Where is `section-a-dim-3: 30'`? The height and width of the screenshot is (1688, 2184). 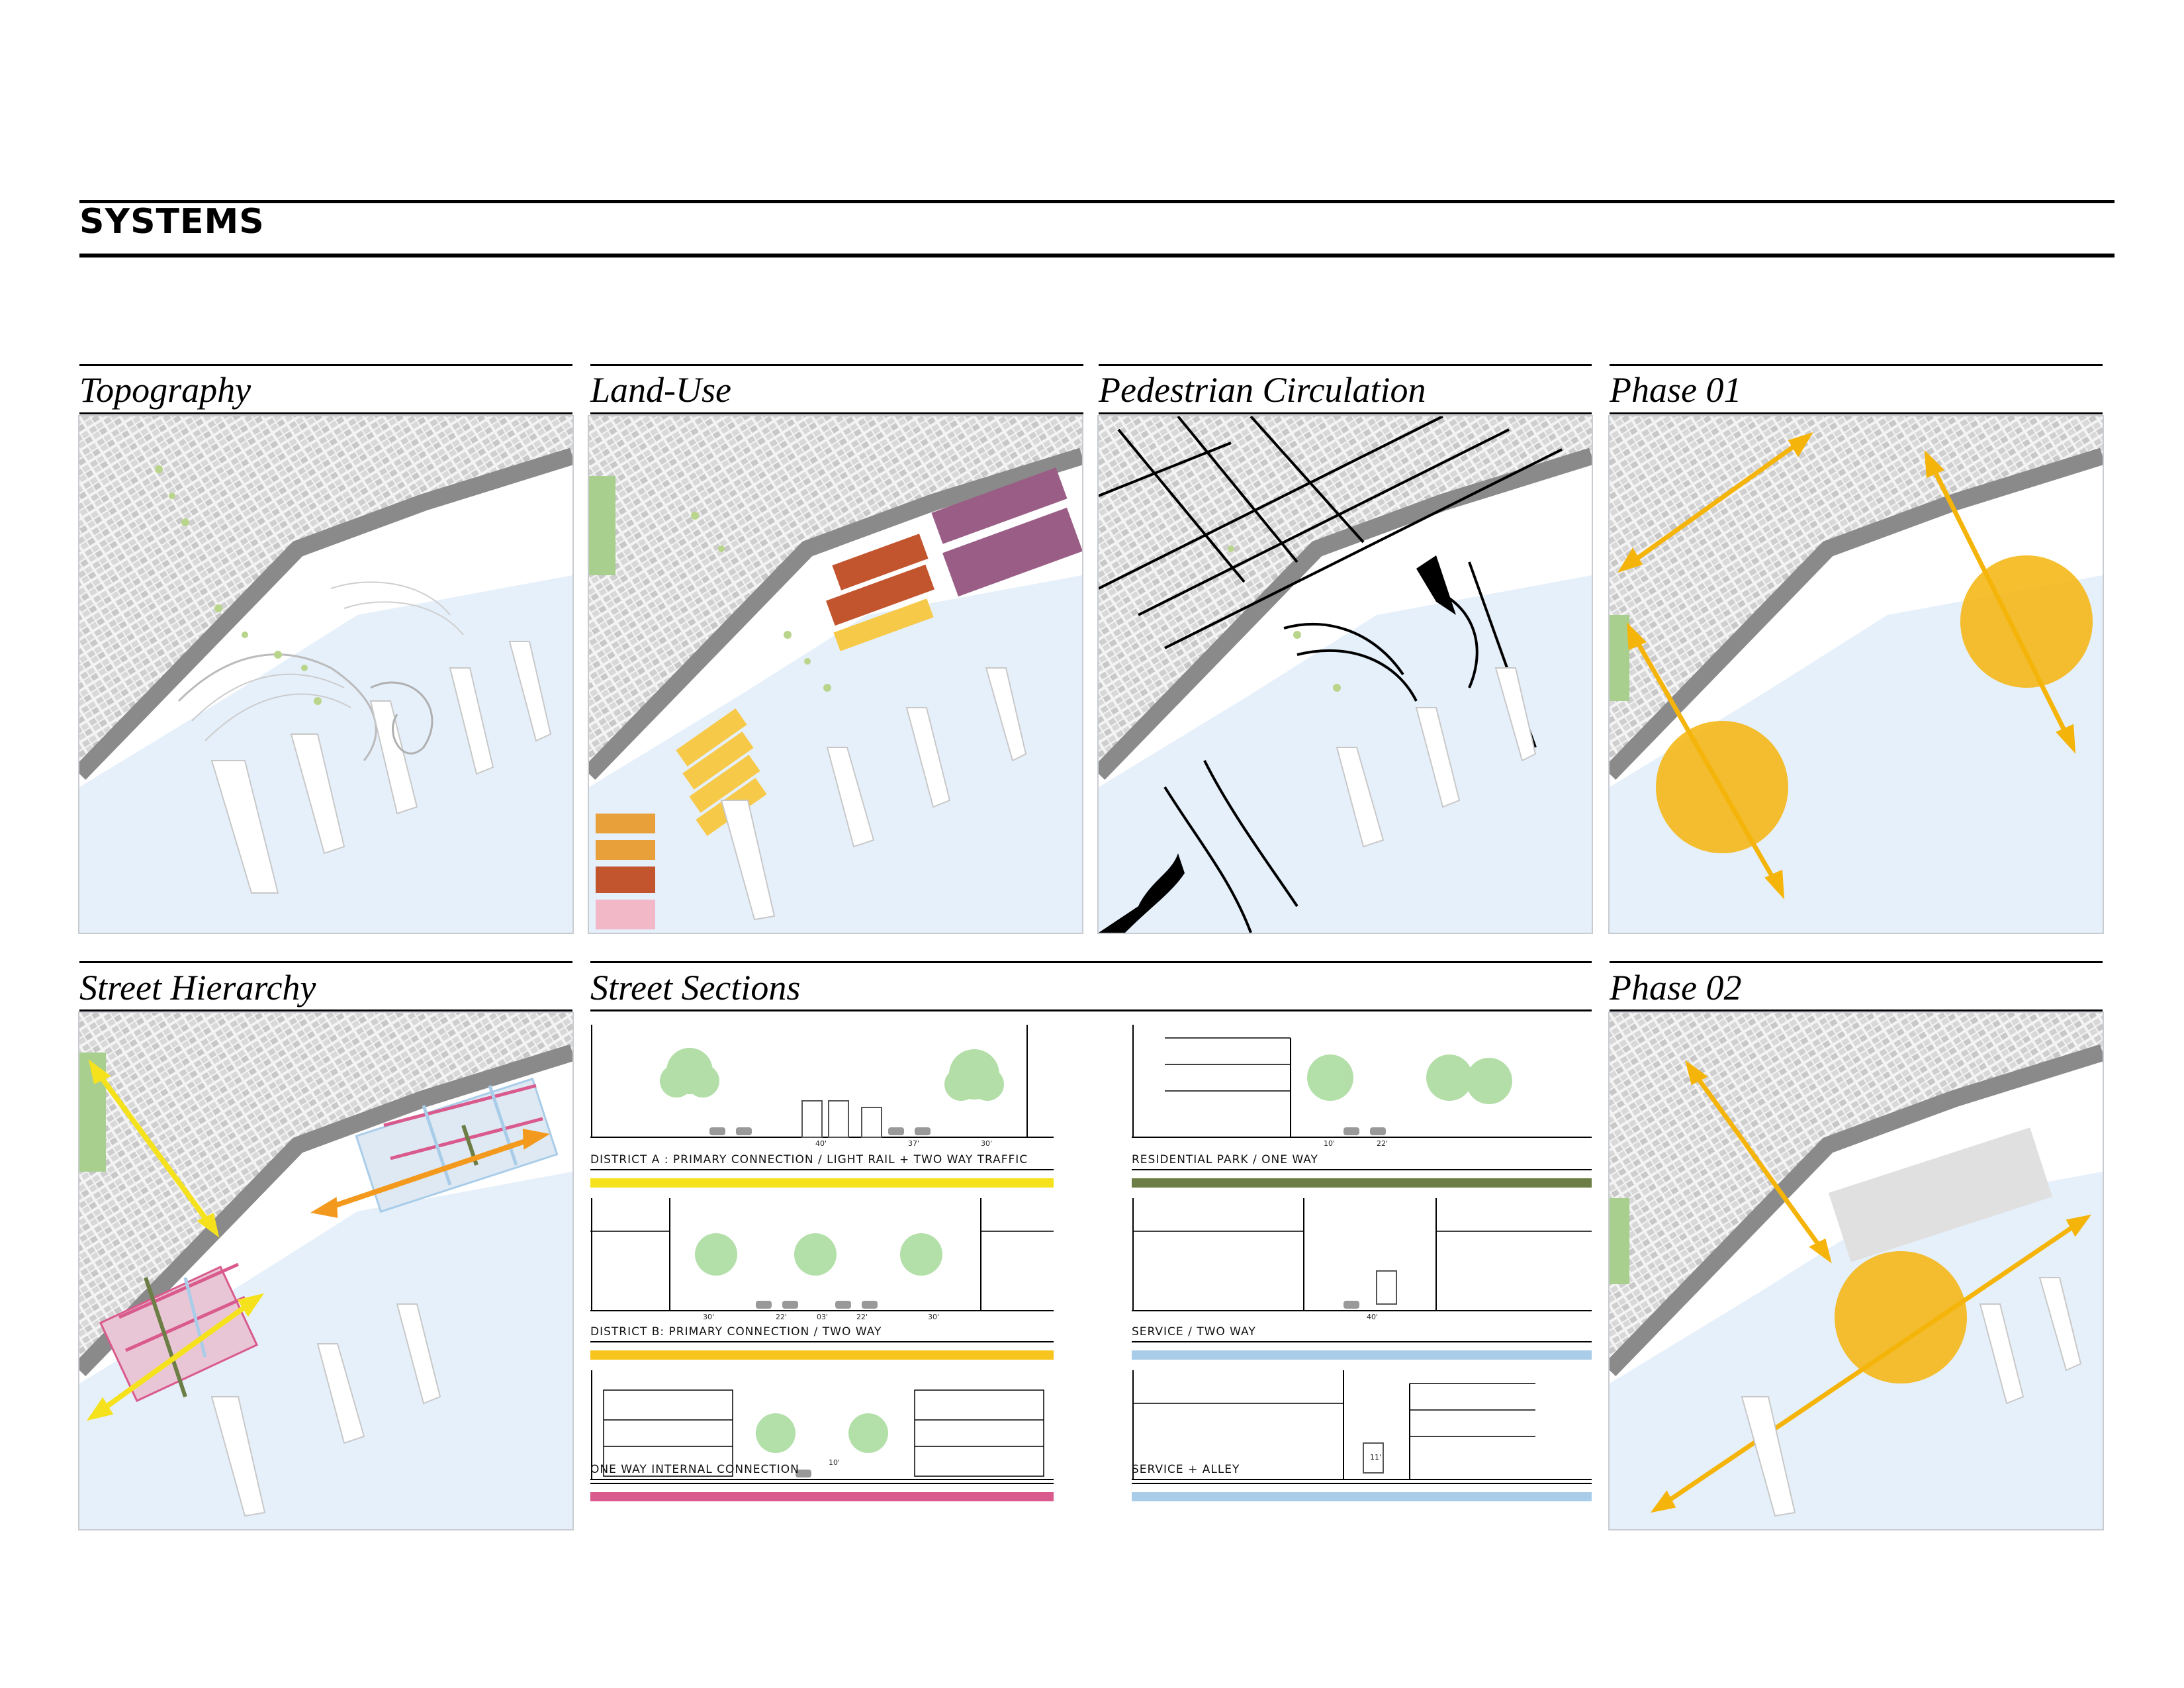 section-a-dim-3: 30' is located at coordinates (987, 1143).